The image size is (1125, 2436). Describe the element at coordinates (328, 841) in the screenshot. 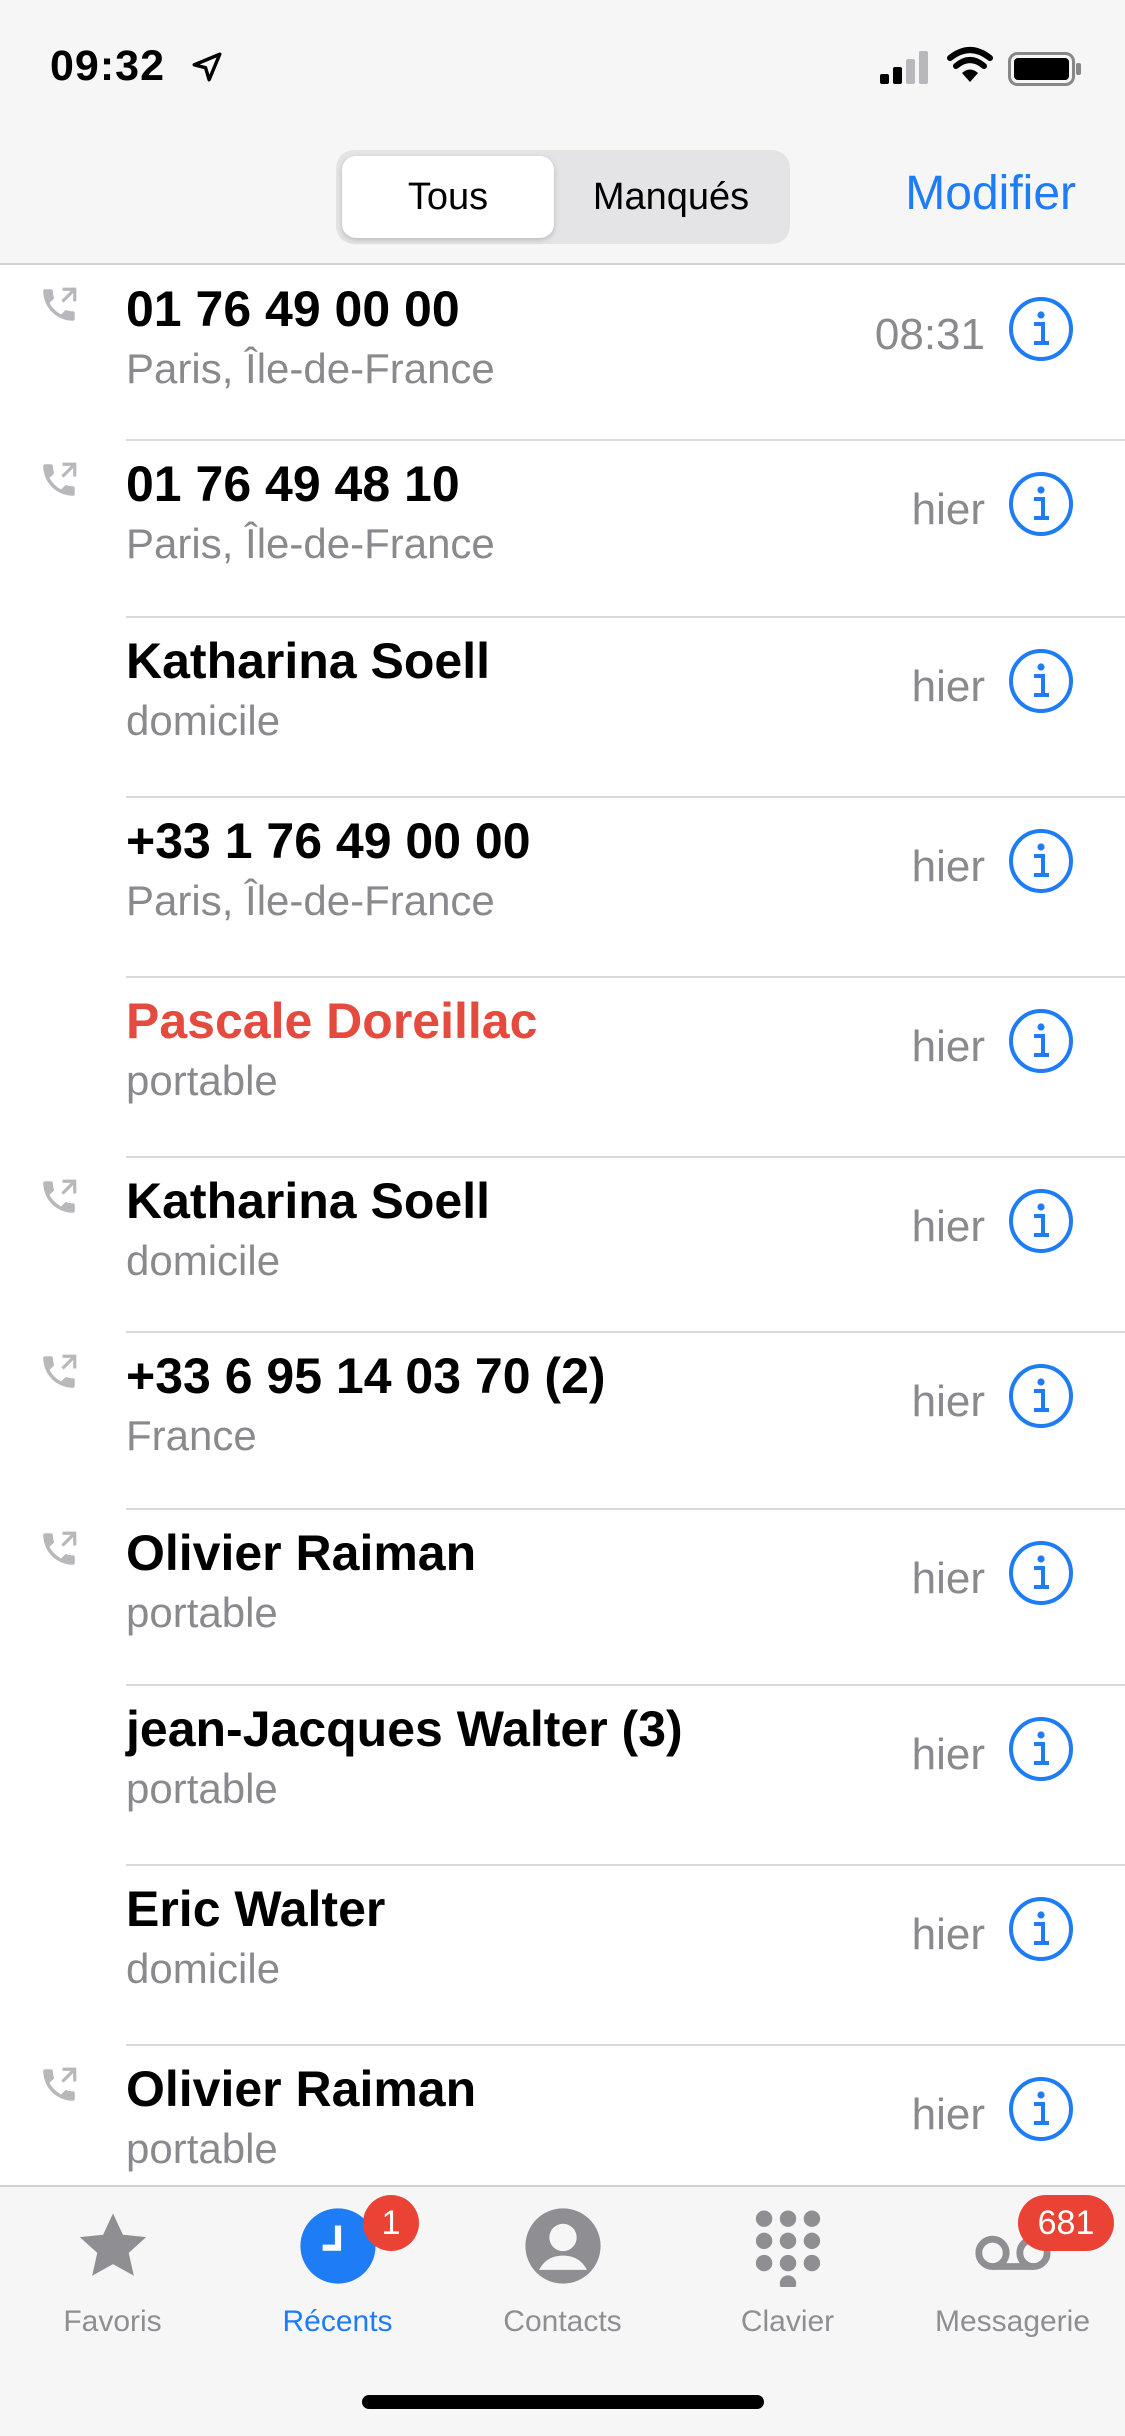

I see `caller-name: +33 1 76 49 00 00` at that location.